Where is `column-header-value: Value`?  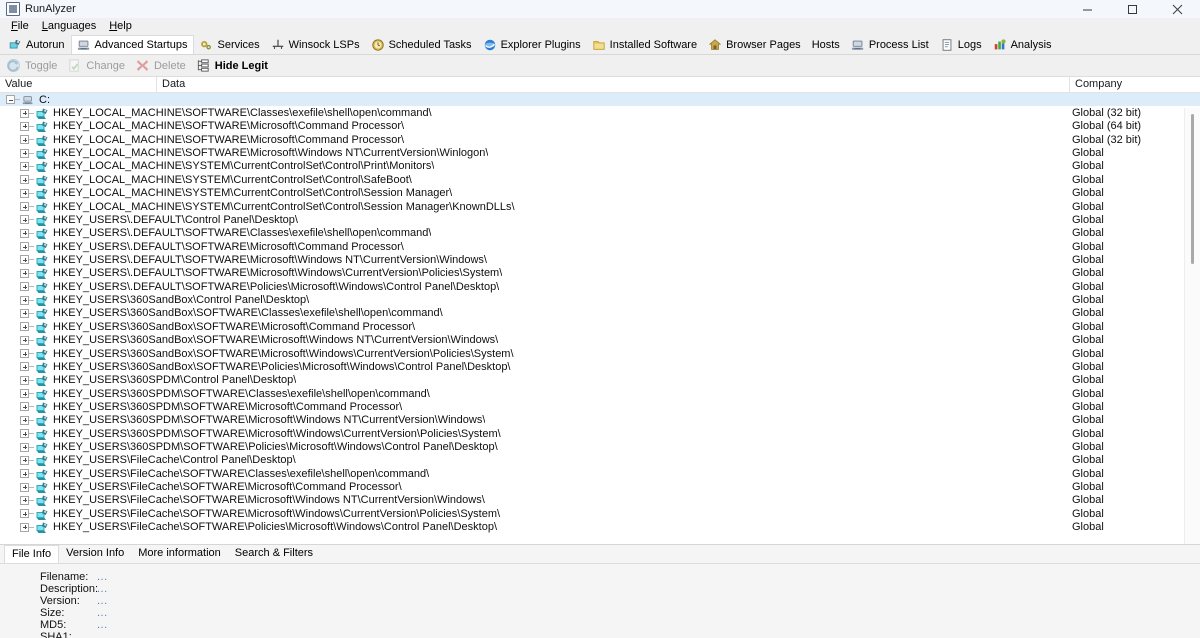 column-header-value: Value is located at coordinates (78, 84).